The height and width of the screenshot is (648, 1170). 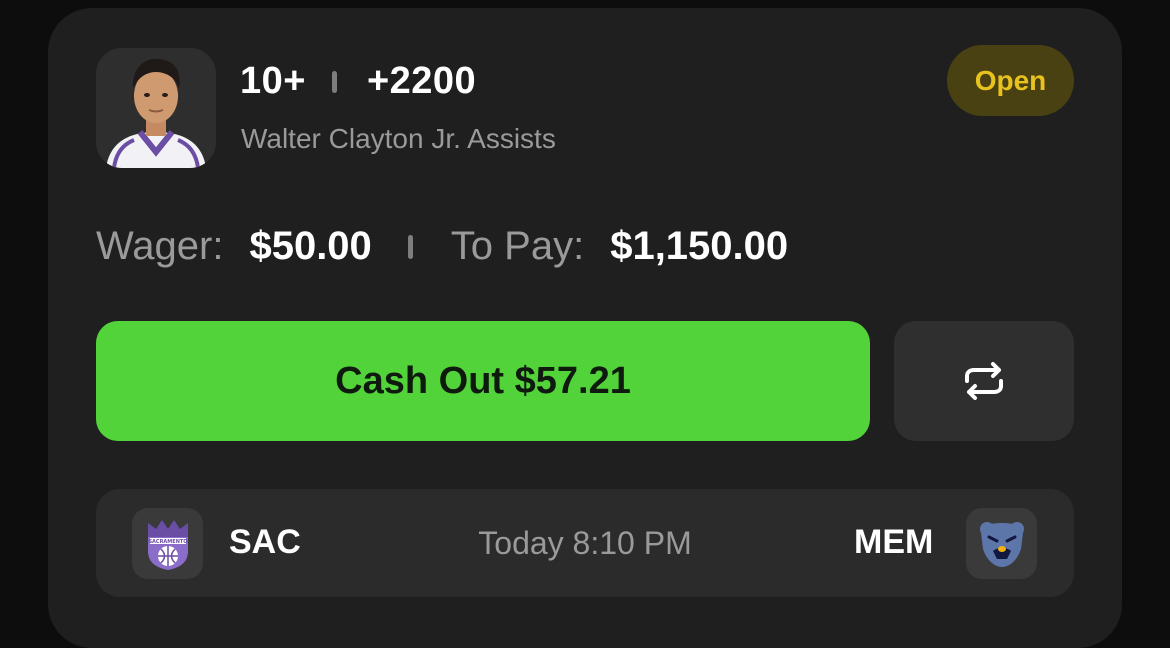 What do you see at coordinates (585, 543) in the screenshot?
I see `game-info-bar: SACRAMENTO SAC Today 8:10 PM MEM` at bounding box center [585, 543].